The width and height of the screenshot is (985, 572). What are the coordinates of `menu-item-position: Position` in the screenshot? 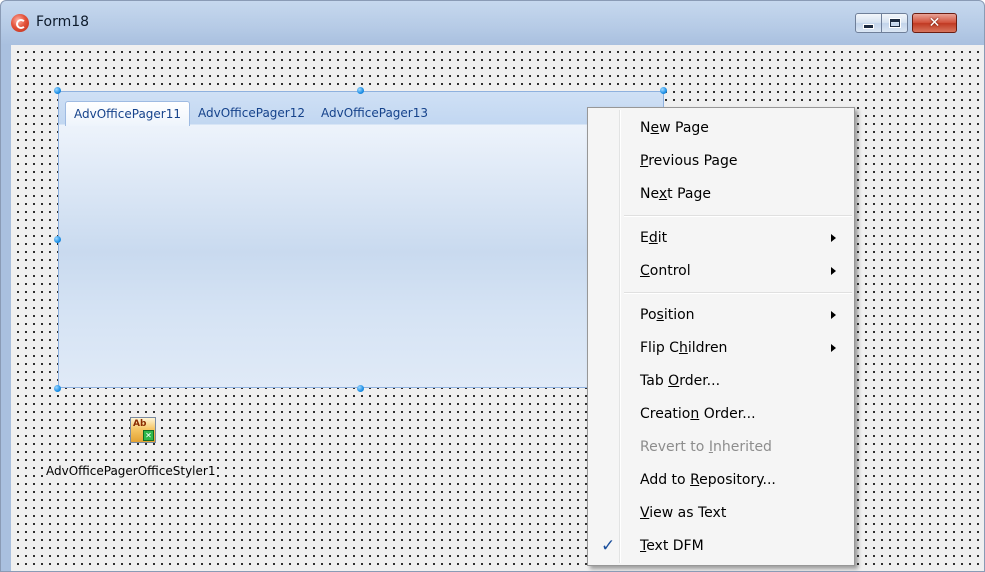 It's located at (721, 315).